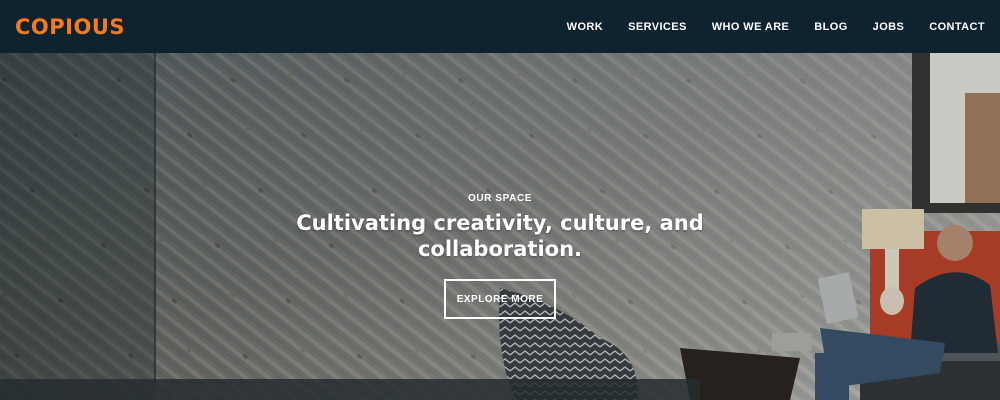 This screenshot has height=400, width=1000. I want to click on copious-logo: COPIOUS, so click(70, 27).